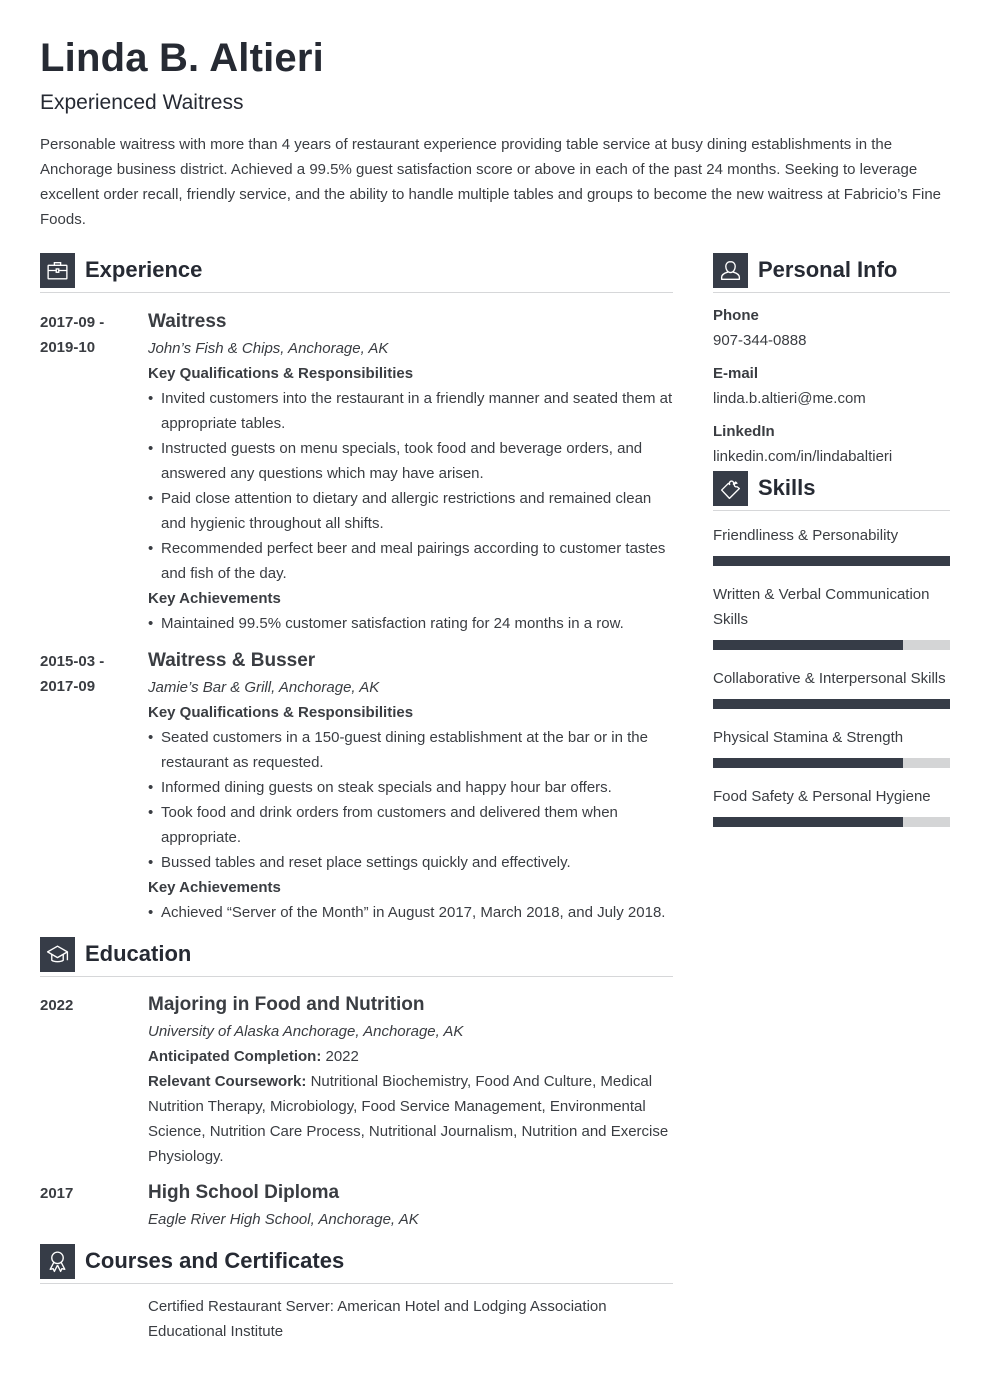 The width and height of the screenshot is (990, 1400). What do you see at coordinates (283, 1219) in the screenshot?
I see `school: Eagle River High School, Anchorage, AK` at bounding box center [283, 1219].